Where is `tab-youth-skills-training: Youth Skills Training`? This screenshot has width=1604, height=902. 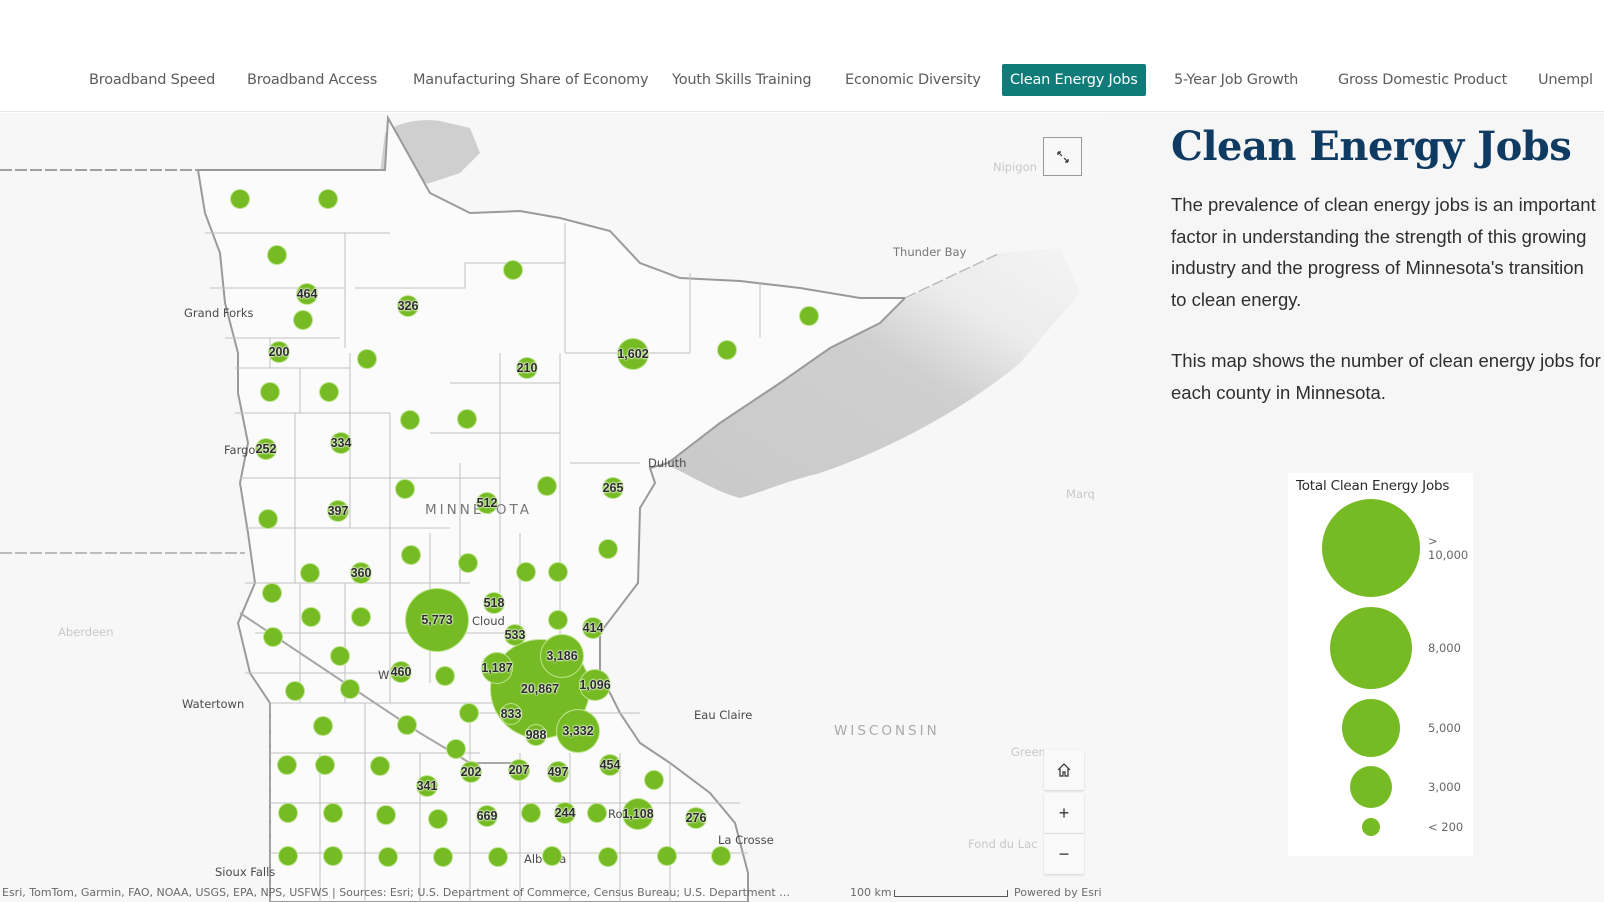
tab-youth-skills-training: Youth Skills Training is located at coordinates (741, 80).